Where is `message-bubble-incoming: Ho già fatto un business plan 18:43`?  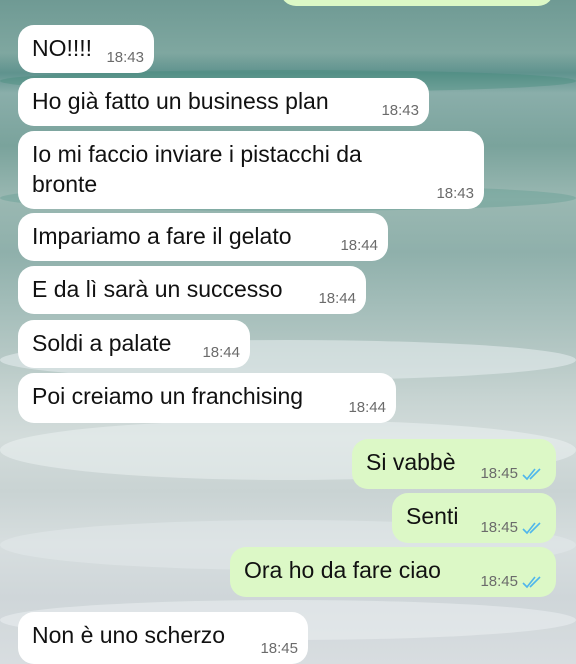 message-bubble-incoming: Ho già fatto un business plan 18:43 is located at coordinates (223, 102).